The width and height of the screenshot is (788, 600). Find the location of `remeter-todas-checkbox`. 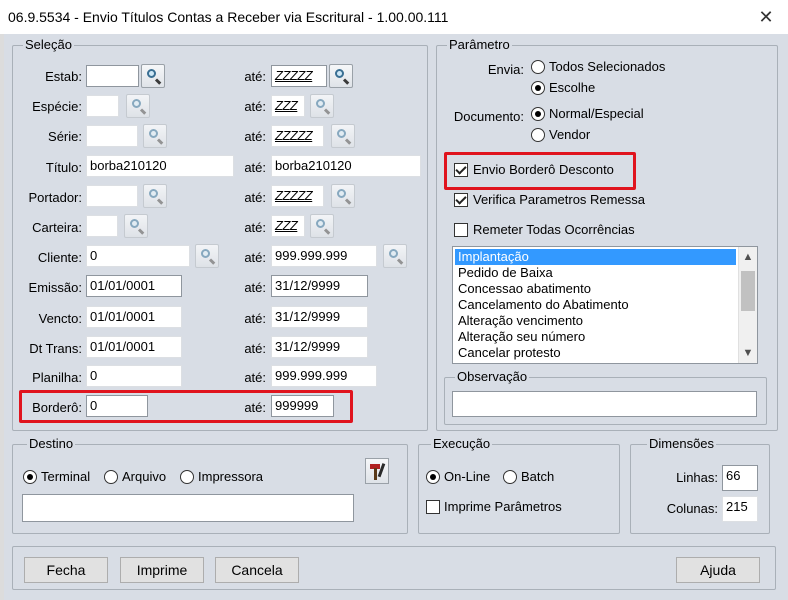

remeter-todas-checkbox is located at coordinates (461, 230).